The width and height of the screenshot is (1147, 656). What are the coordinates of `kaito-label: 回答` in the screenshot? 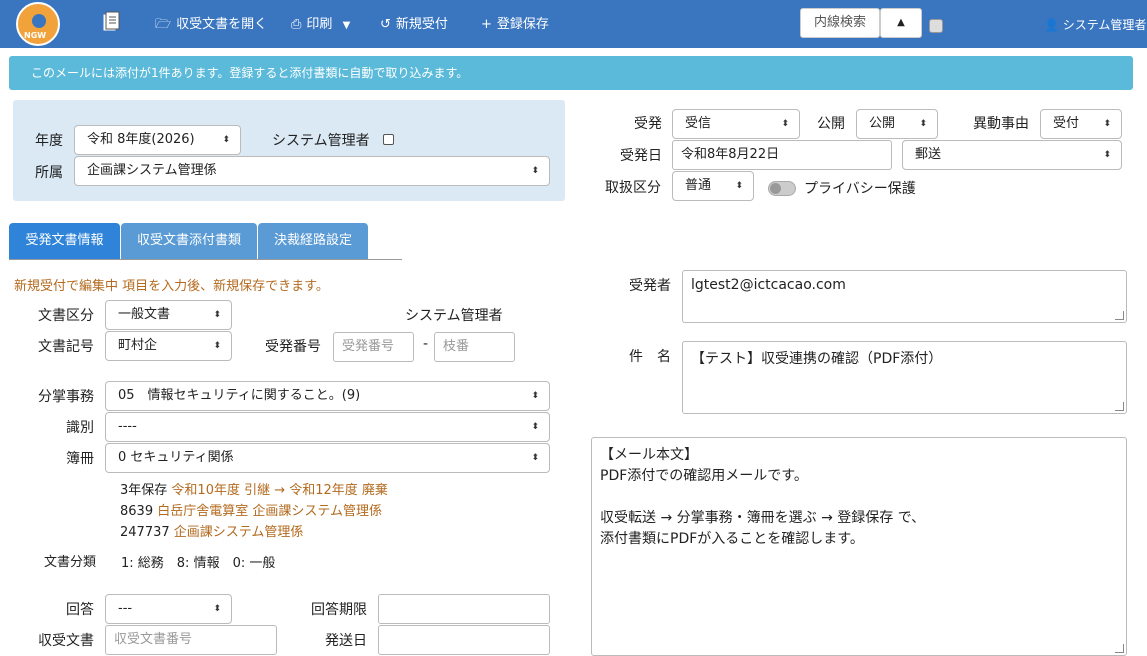 It's located at (80, 610).